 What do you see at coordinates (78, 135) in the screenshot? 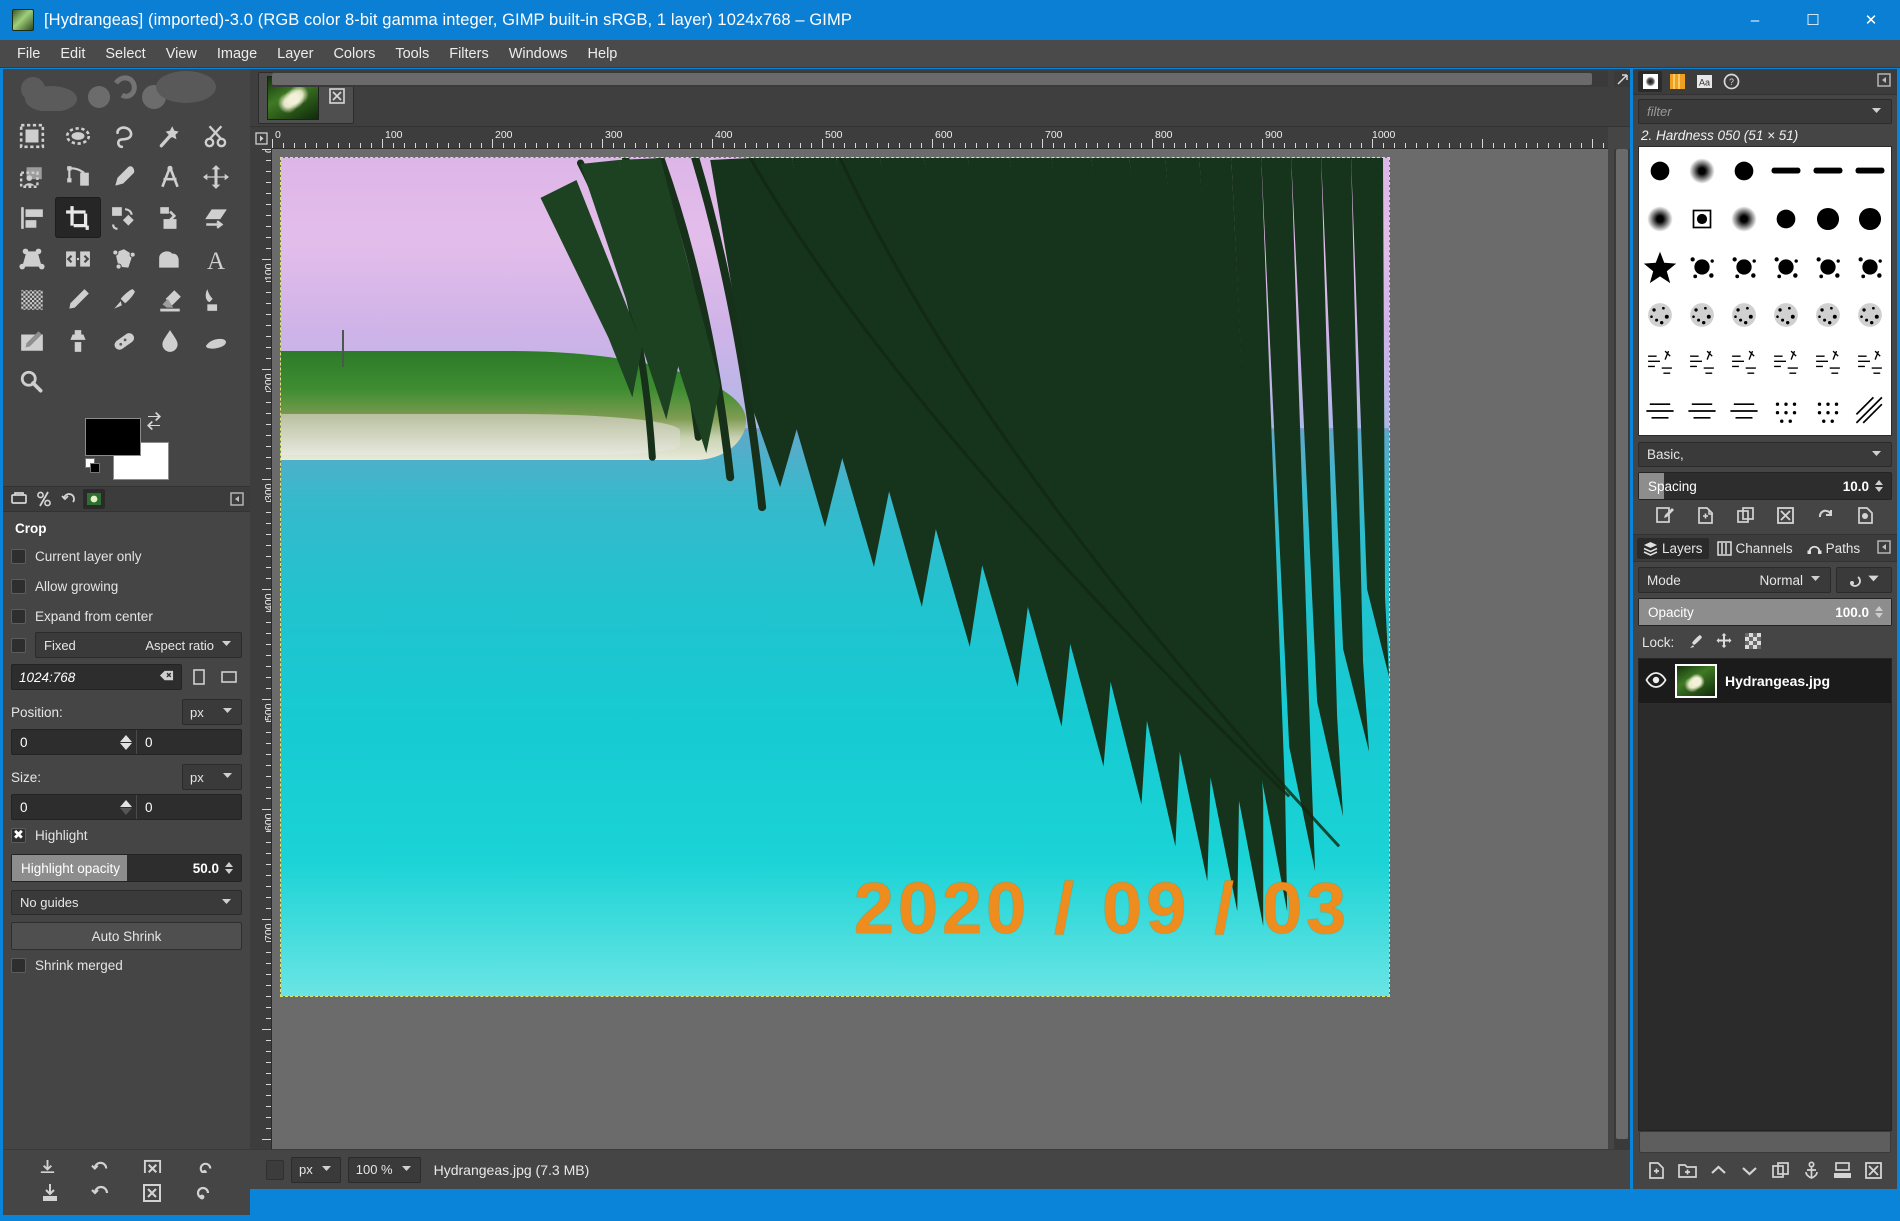
I see `tool-ellipse-select` at bounding box center [78, 135].